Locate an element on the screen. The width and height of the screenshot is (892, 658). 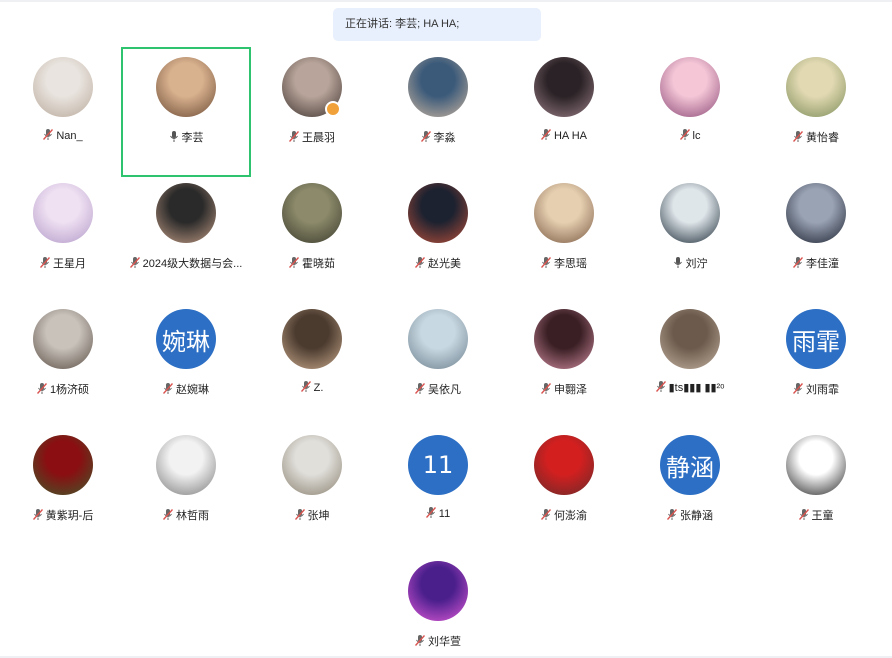
participant-tile: HA HA is located at coordinates (564, 112).